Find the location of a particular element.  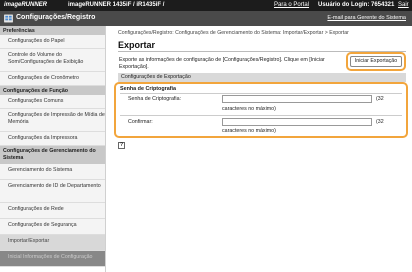

sidebar-item-system-mgmt: Gerenciamento do Sistema is located at coordinates (52, 172).